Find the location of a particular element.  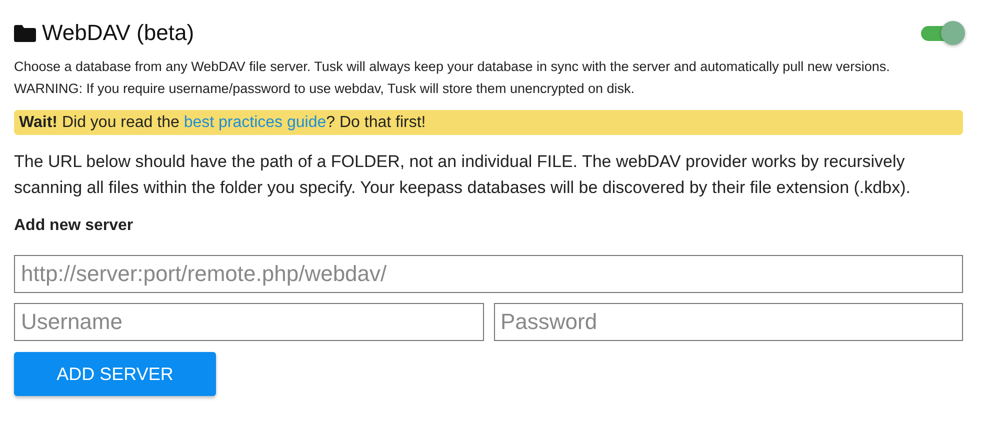

guide-link: best practices guide is located at coordinates (255, 122).